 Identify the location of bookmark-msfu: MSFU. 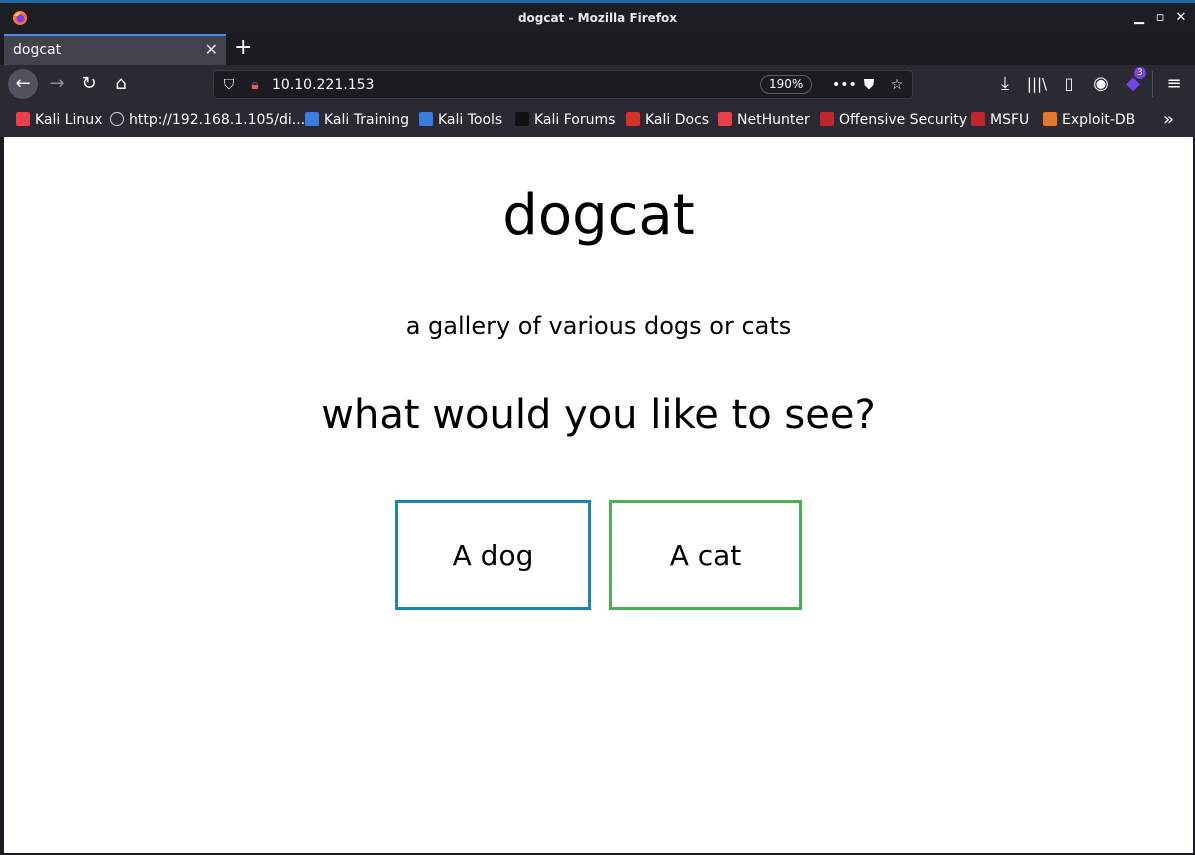
(1000, 120).